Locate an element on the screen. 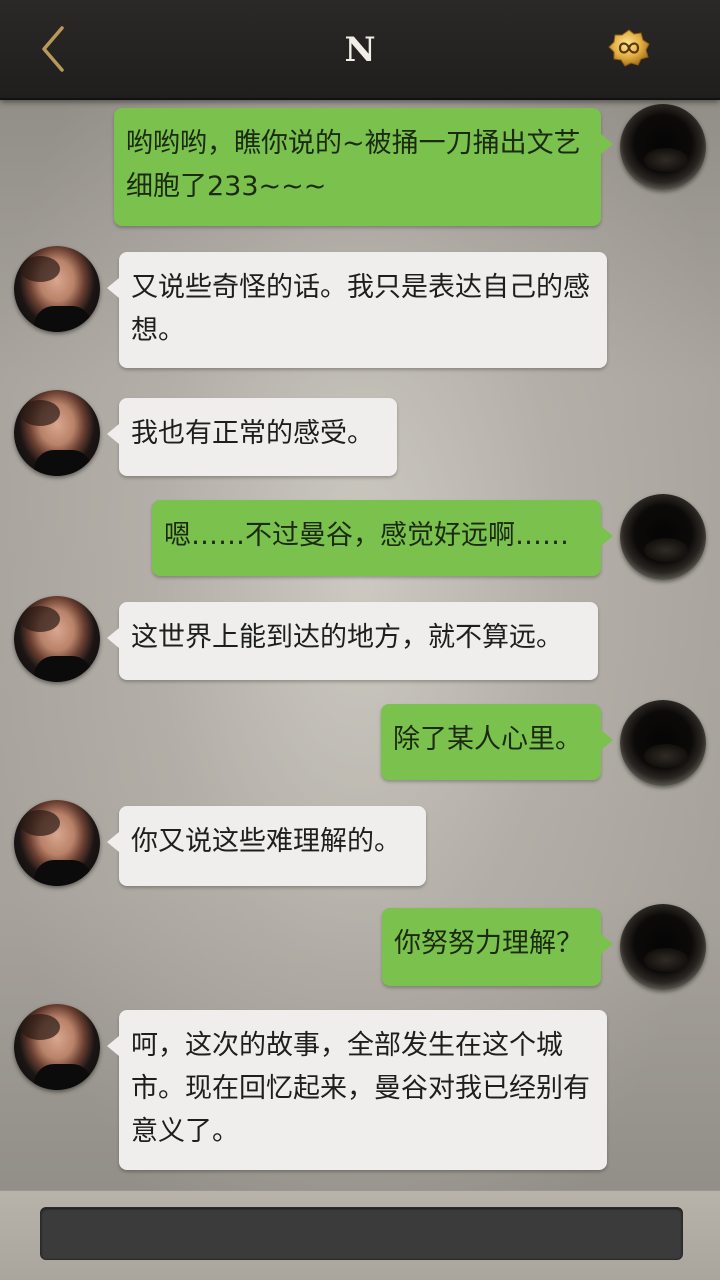 The image size is (720, 1280). top-bar: N is located at coordinates (360, 50).